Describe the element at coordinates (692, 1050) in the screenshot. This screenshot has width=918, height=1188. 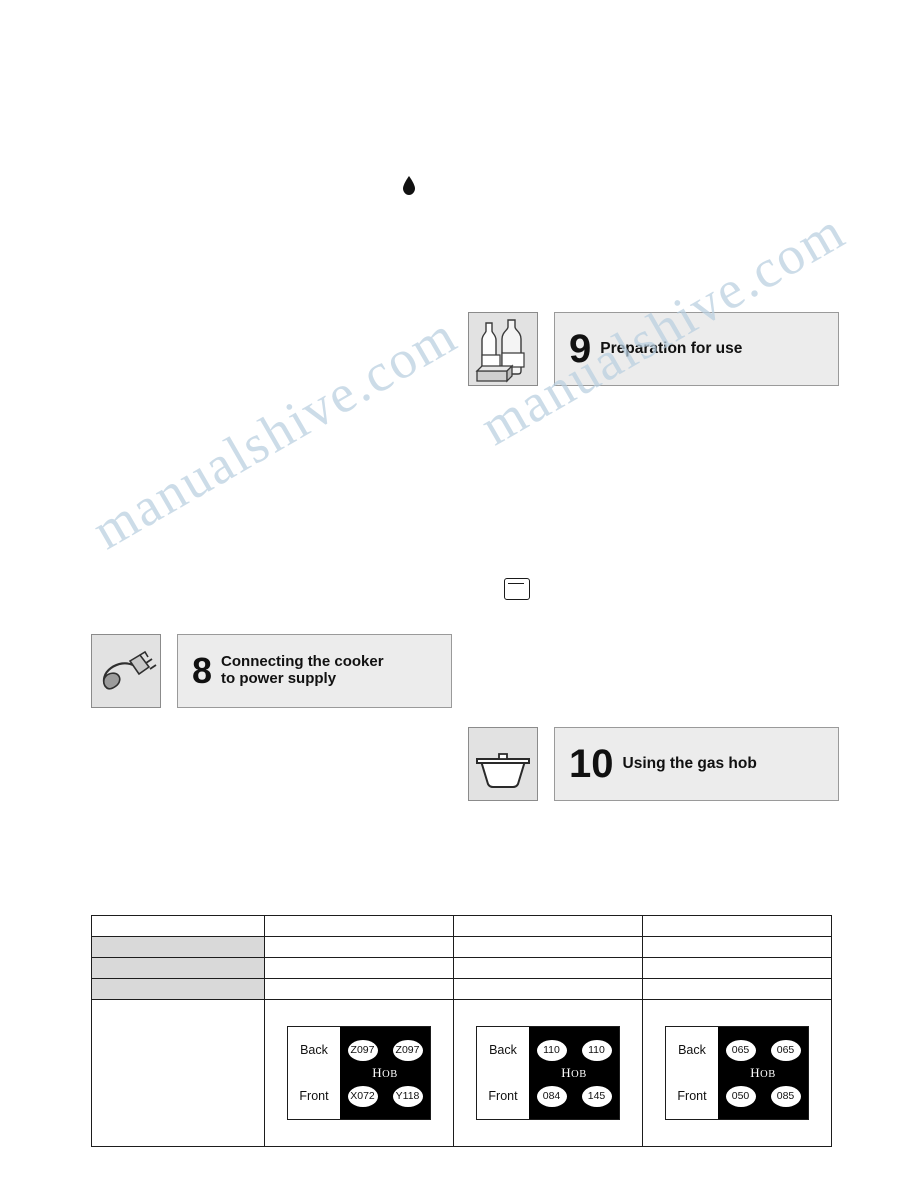
I see `hob-3-label-back: Back` at that location.